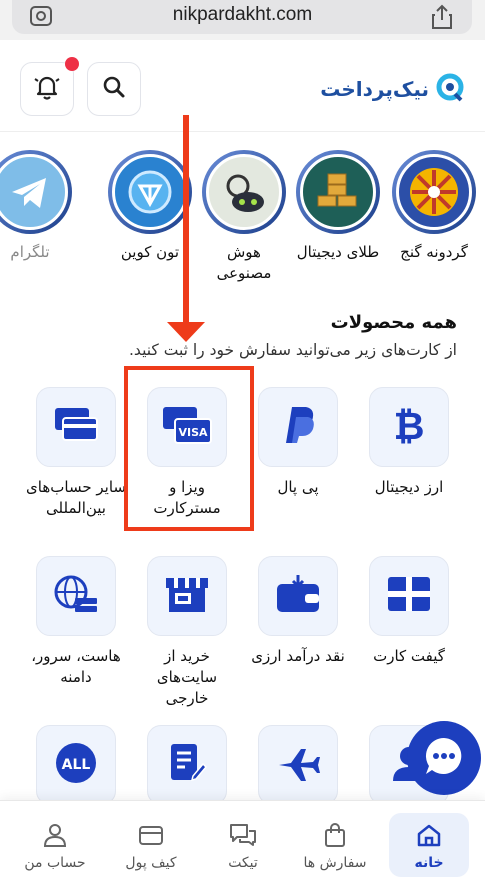 The height and width of the screenshot is (882, 485). I want to click on airplane-icon, so click(298, 765).